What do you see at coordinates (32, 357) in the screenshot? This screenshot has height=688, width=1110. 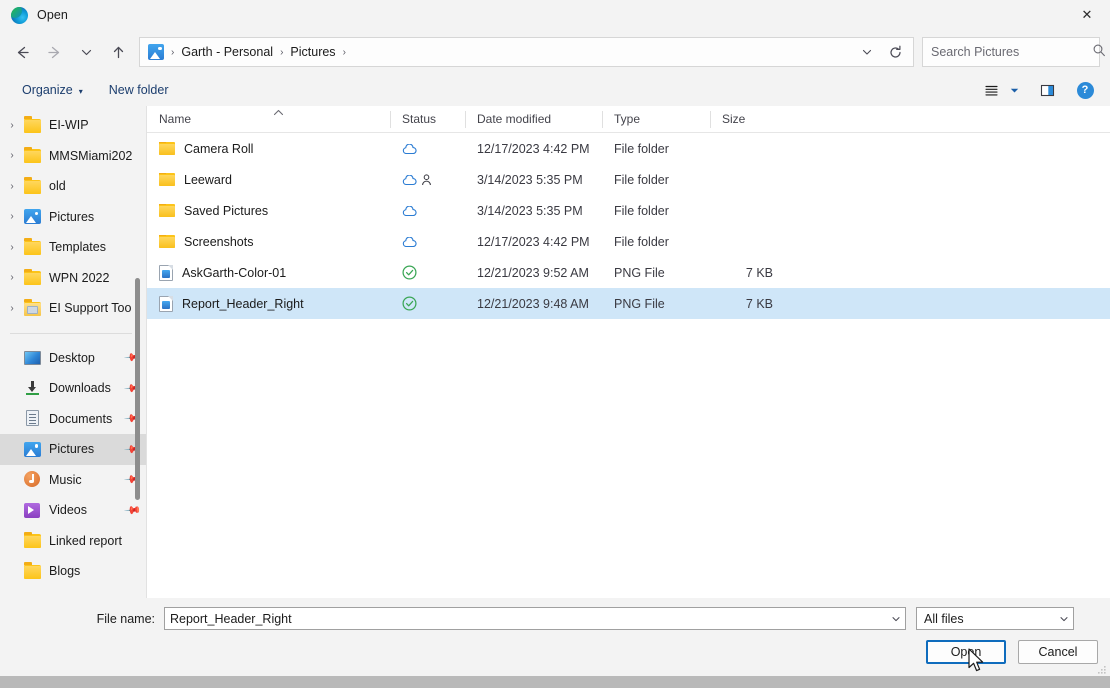 I see `desktop-icon` at bounding box center [32, 357].